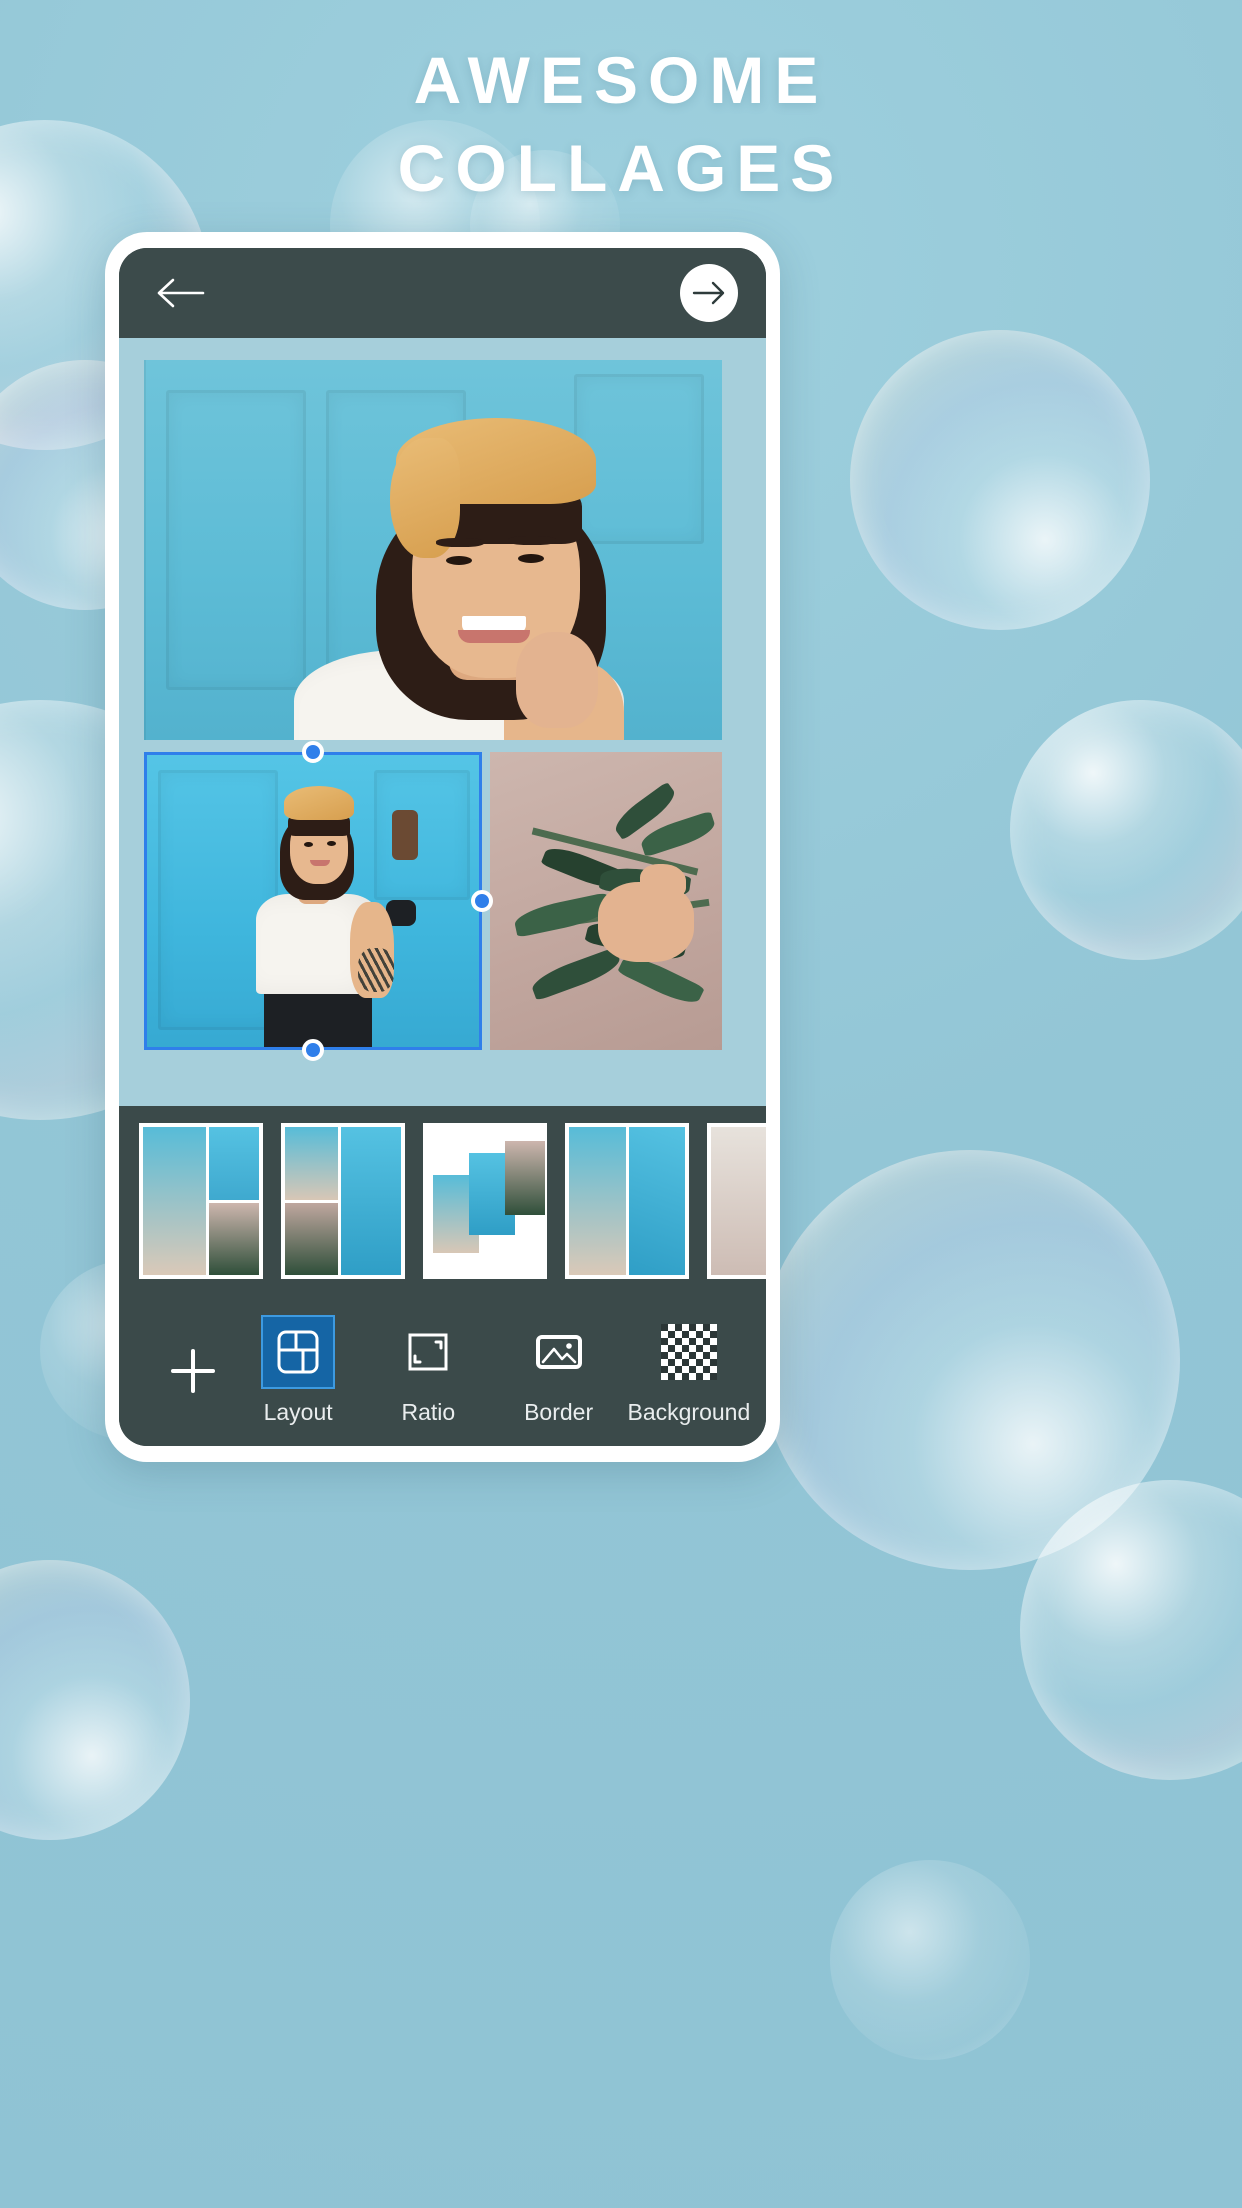 This screenshot has height=2208, width=1242. Describe the element at coordinates (313, 752) in the screenshot. I see `resize-handle-top` at that location.